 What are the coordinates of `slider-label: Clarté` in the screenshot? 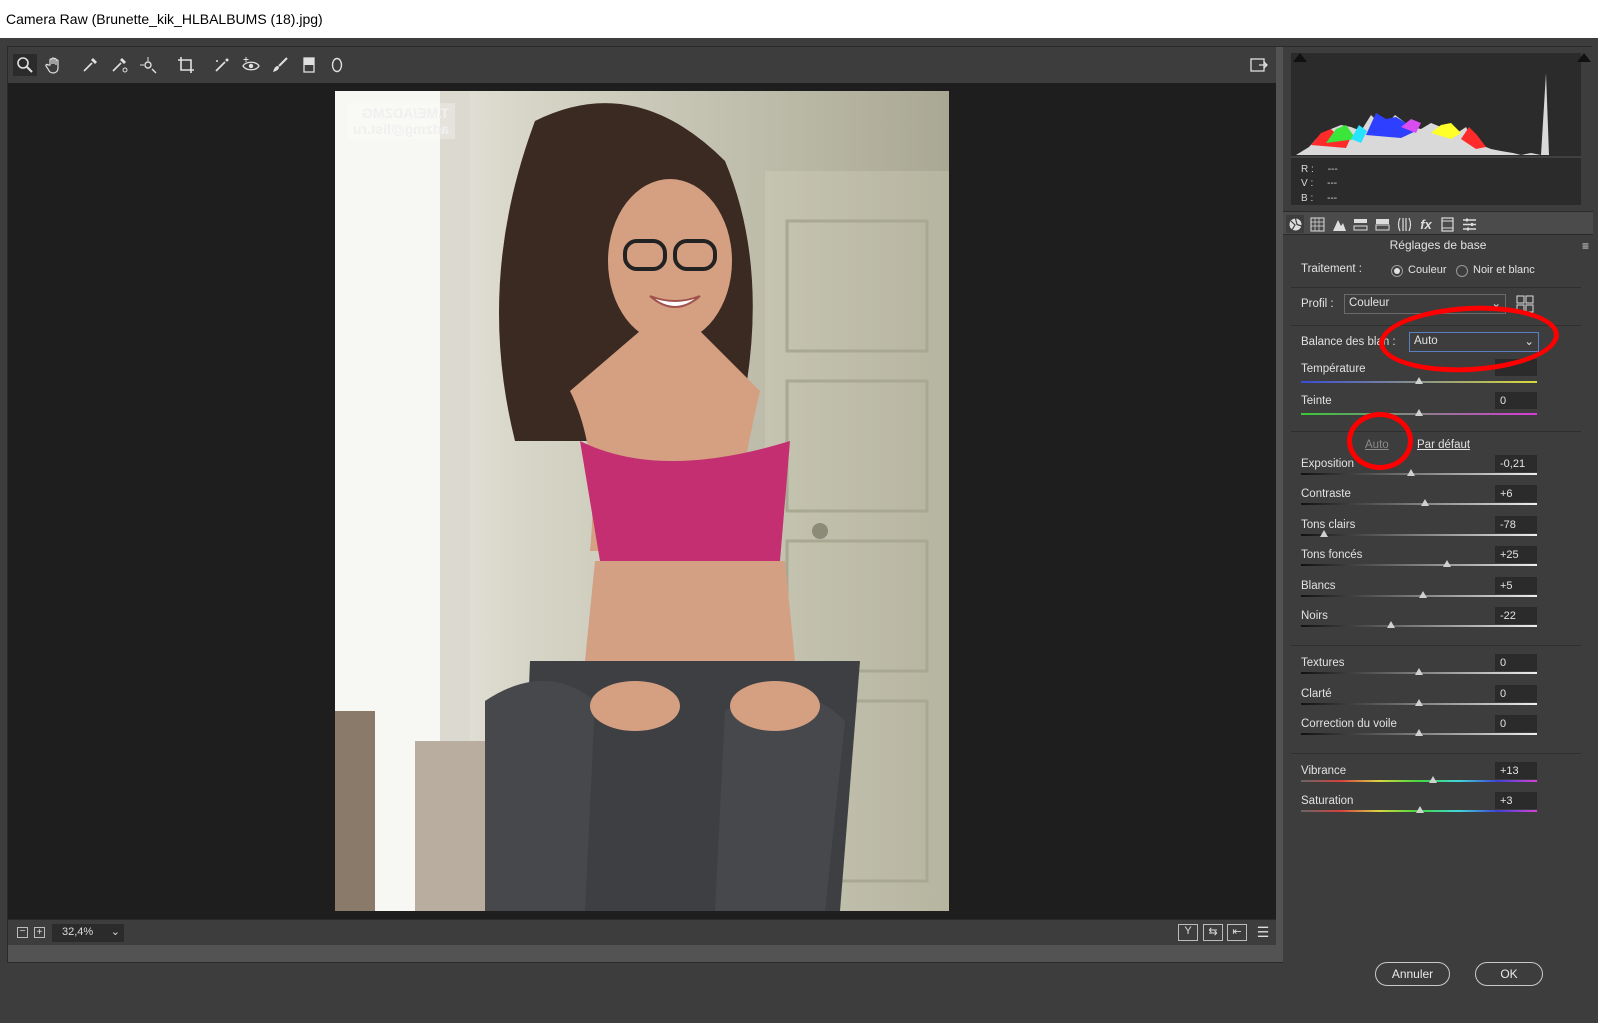 It's located at (1316, 694).